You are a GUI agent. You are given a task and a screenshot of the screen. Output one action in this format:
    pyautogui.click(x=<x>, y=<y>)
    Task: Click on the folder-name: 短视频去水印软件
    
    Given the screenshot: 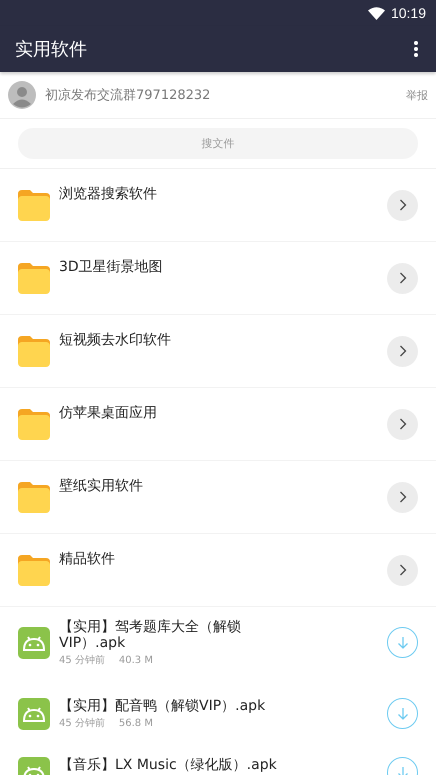 What is the action you would take?
    pyautogui.click(x=115, y=340)
    